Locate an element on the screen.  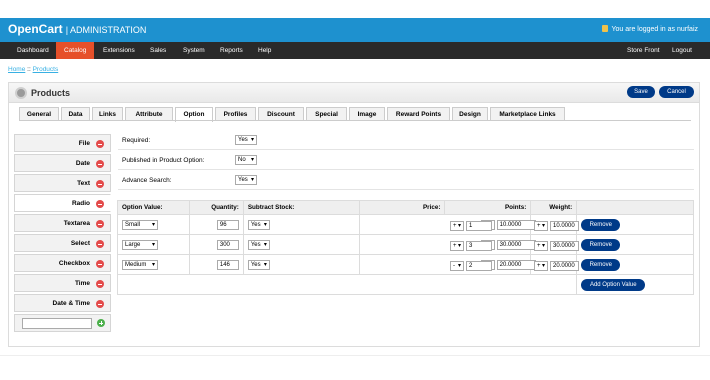
required-row: Required: Yes is located at coordinates (406, 140).